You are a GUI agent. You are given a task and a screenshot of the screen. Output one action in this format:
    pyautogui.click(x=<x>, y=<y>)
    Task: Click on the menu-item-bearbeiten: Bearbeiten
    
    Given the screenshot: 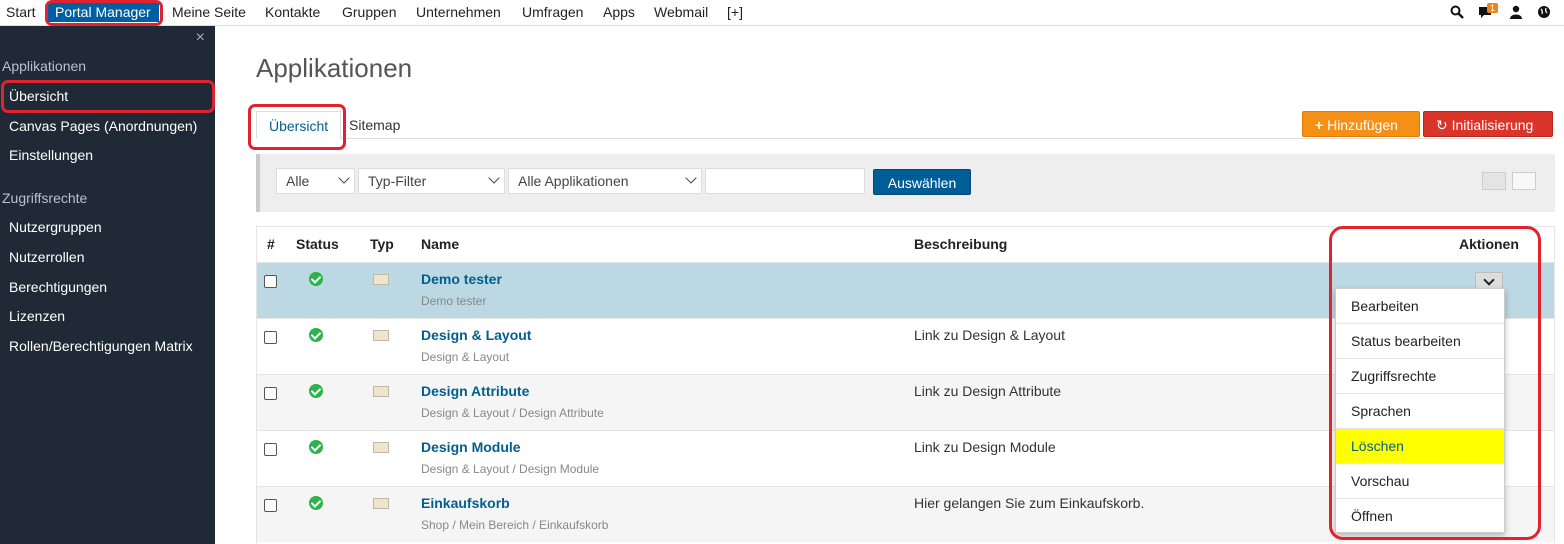 What is the action you would take?
    pyautogui.click(x=1420, y=306)
    